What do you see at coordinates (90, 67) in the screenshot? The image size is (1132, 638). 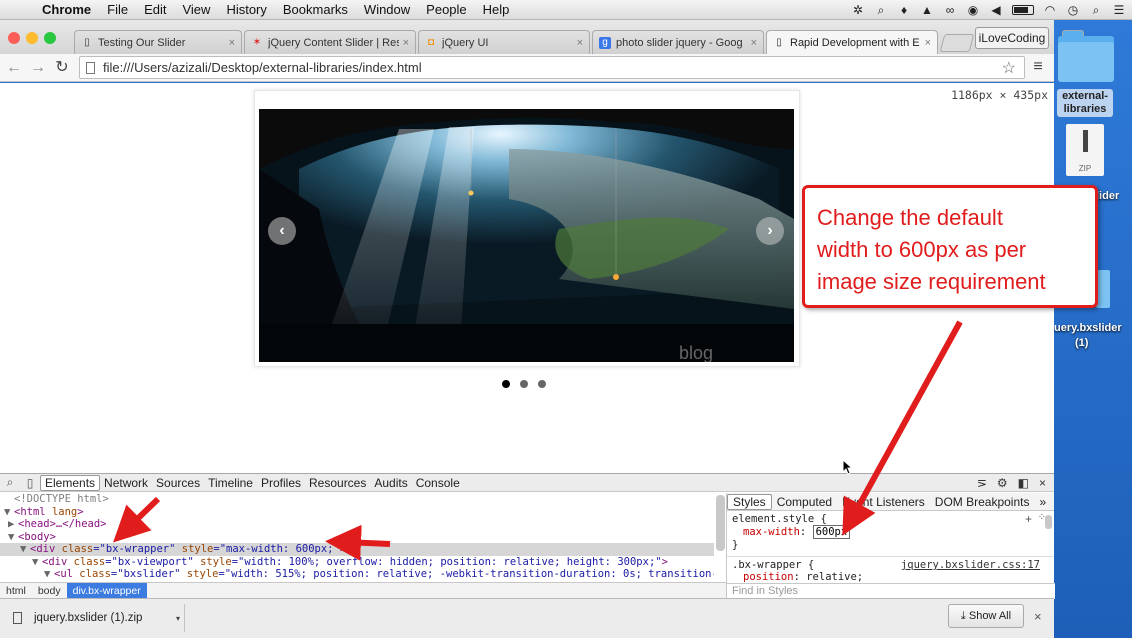 I see `page-info-icon` at bounding box center [90, 67].